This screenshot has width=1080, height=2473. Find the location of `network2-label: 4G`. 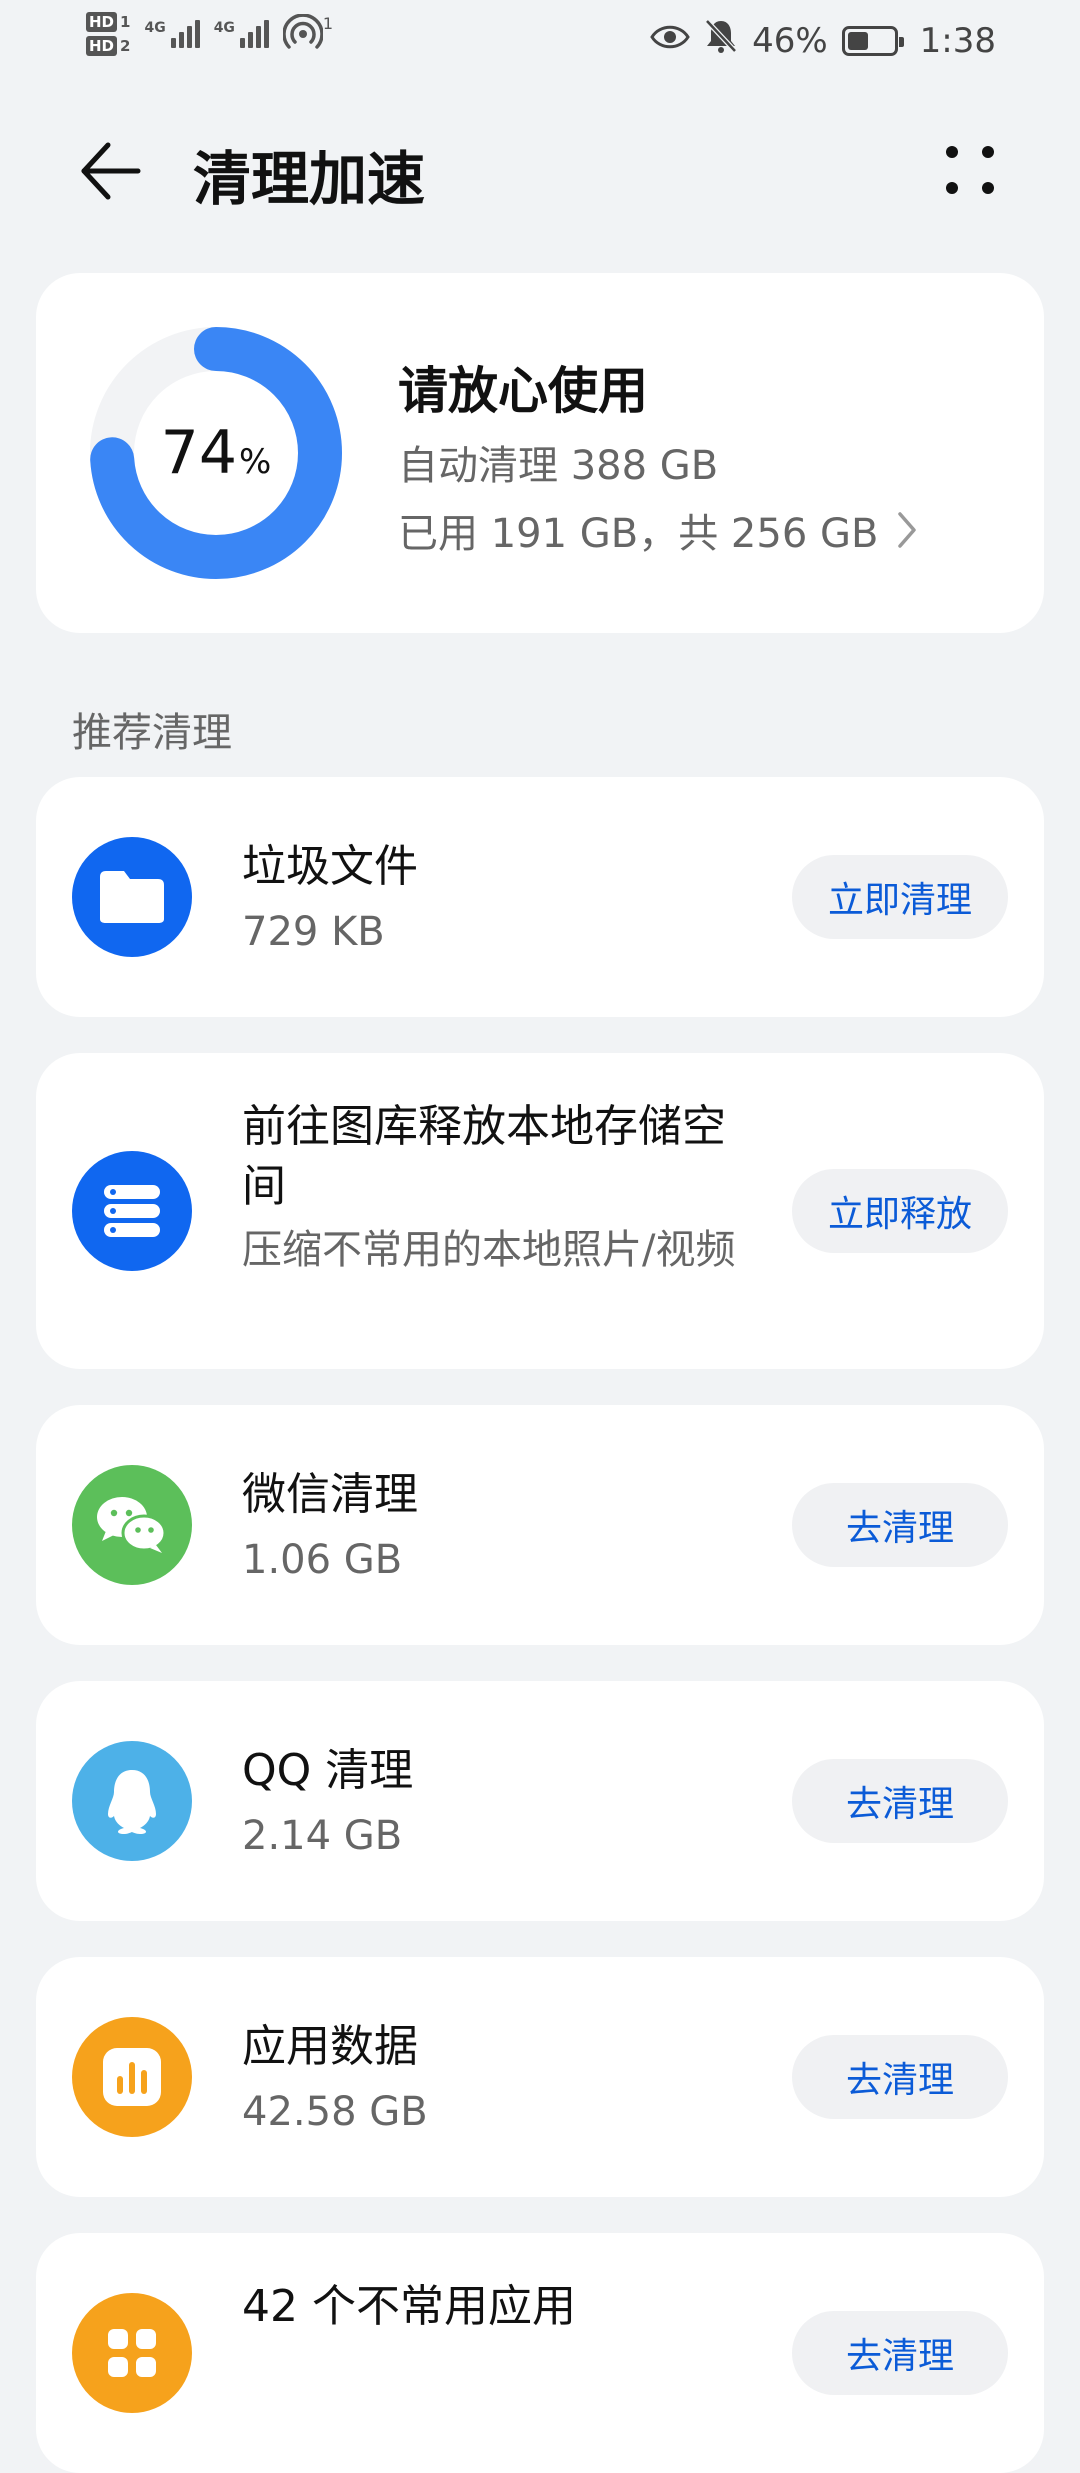

network2-label: 4G is located at coordinates (224, 28).